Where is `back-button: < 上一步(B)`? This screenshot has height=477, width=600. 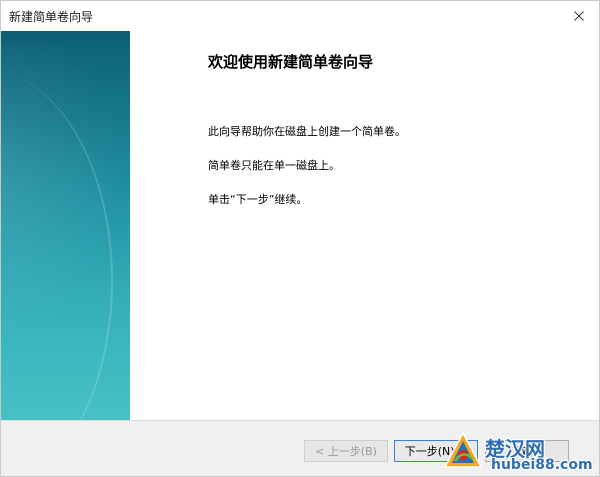 back-button: < 上一步(B) is located at coordinates (346, 451).